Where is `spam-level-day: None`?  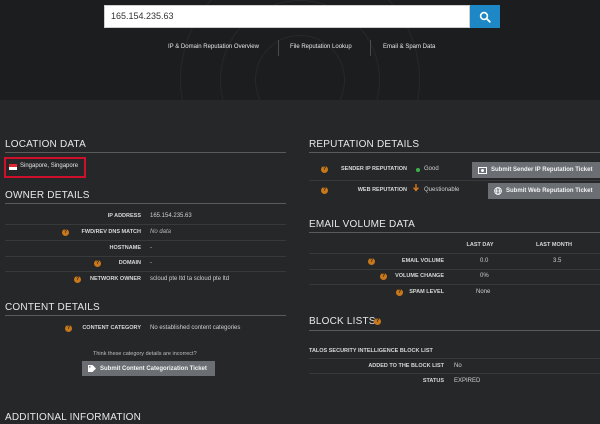 spam-level-day: None is located at coordinates (483, 292).